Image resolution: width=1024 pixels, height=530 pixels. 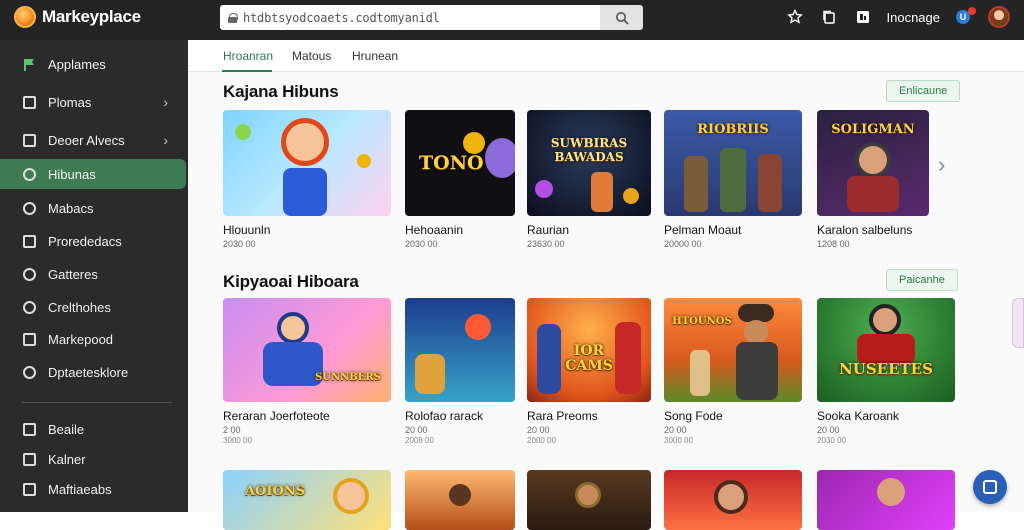 What do you see at coordinates (29, 307) in the screenshot?
I see `gear-icon` at bounding box center [29, 307].